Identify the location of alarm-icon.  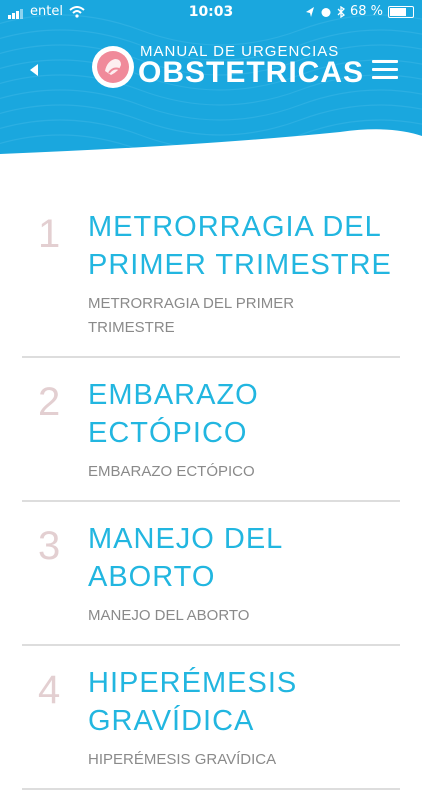
(326, 12).